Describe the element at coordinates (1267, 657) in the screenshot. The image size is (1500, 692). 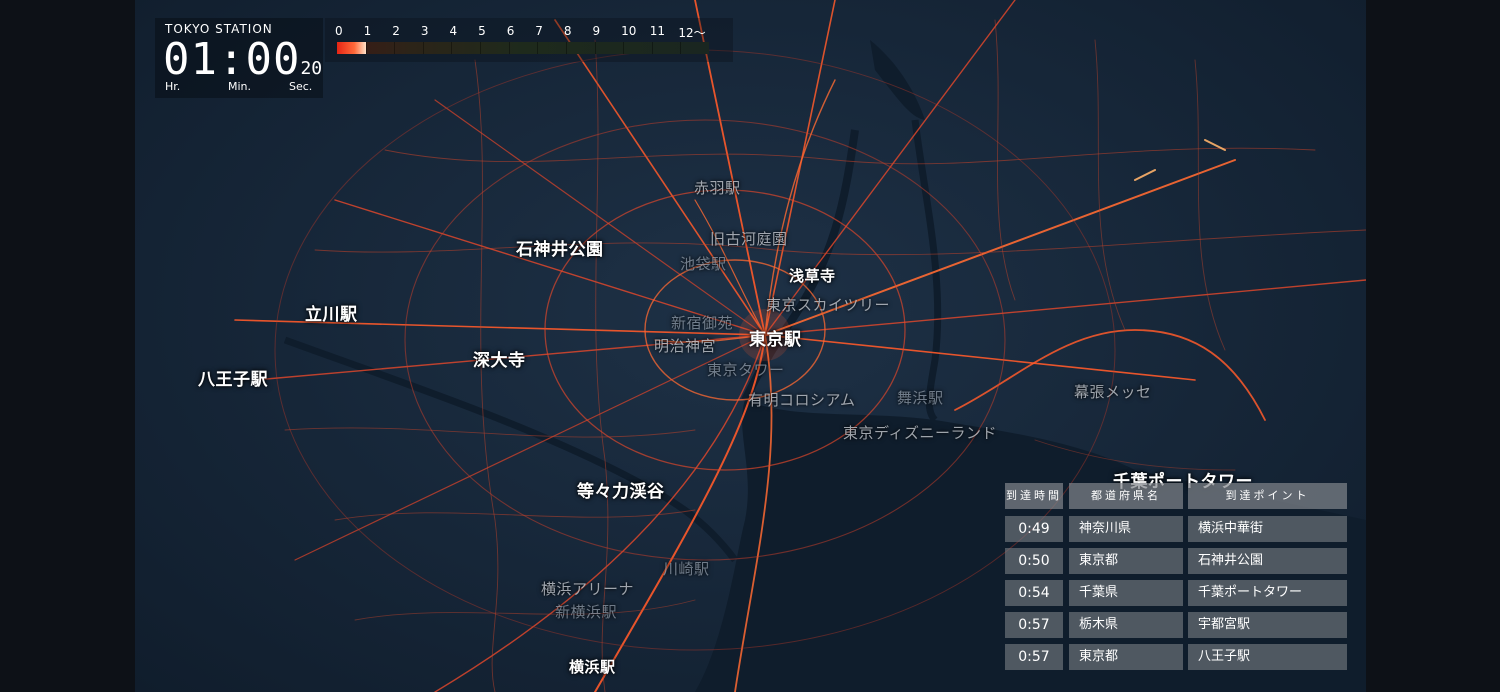
I see `arrival-point: 八王子駅` at that location.